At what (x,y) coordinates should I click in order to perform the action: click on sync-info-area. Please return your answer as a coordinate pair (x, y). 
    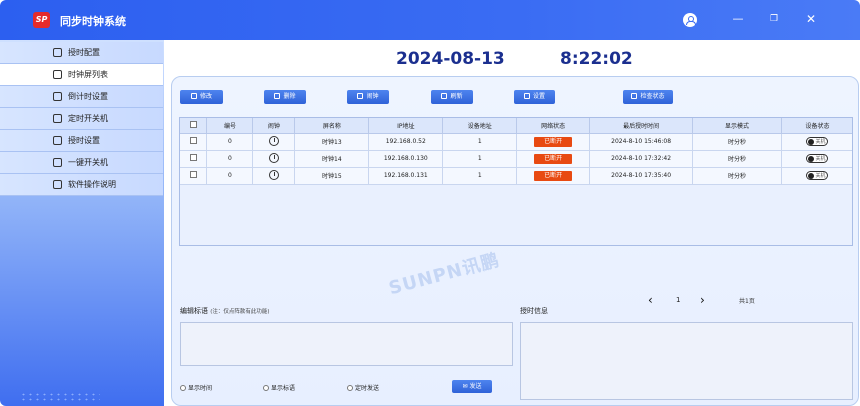
    Looking at the image, I should click on (686, 361).